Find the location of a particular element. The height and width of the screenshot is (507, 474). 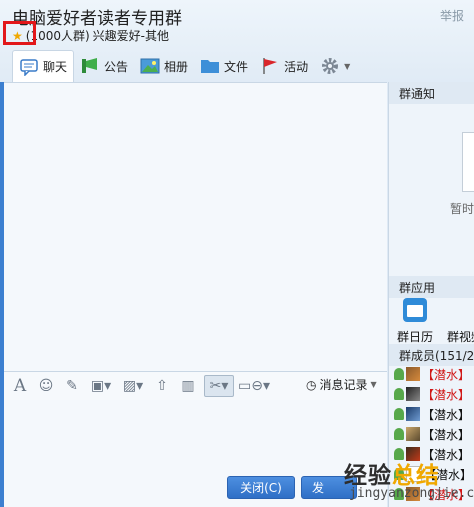

members-header: 群成员(151/2 is located at coordinates (431, 355).